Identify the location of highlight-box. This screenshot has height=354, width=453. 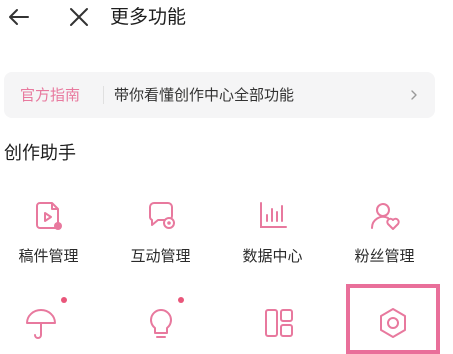
(393, 319).